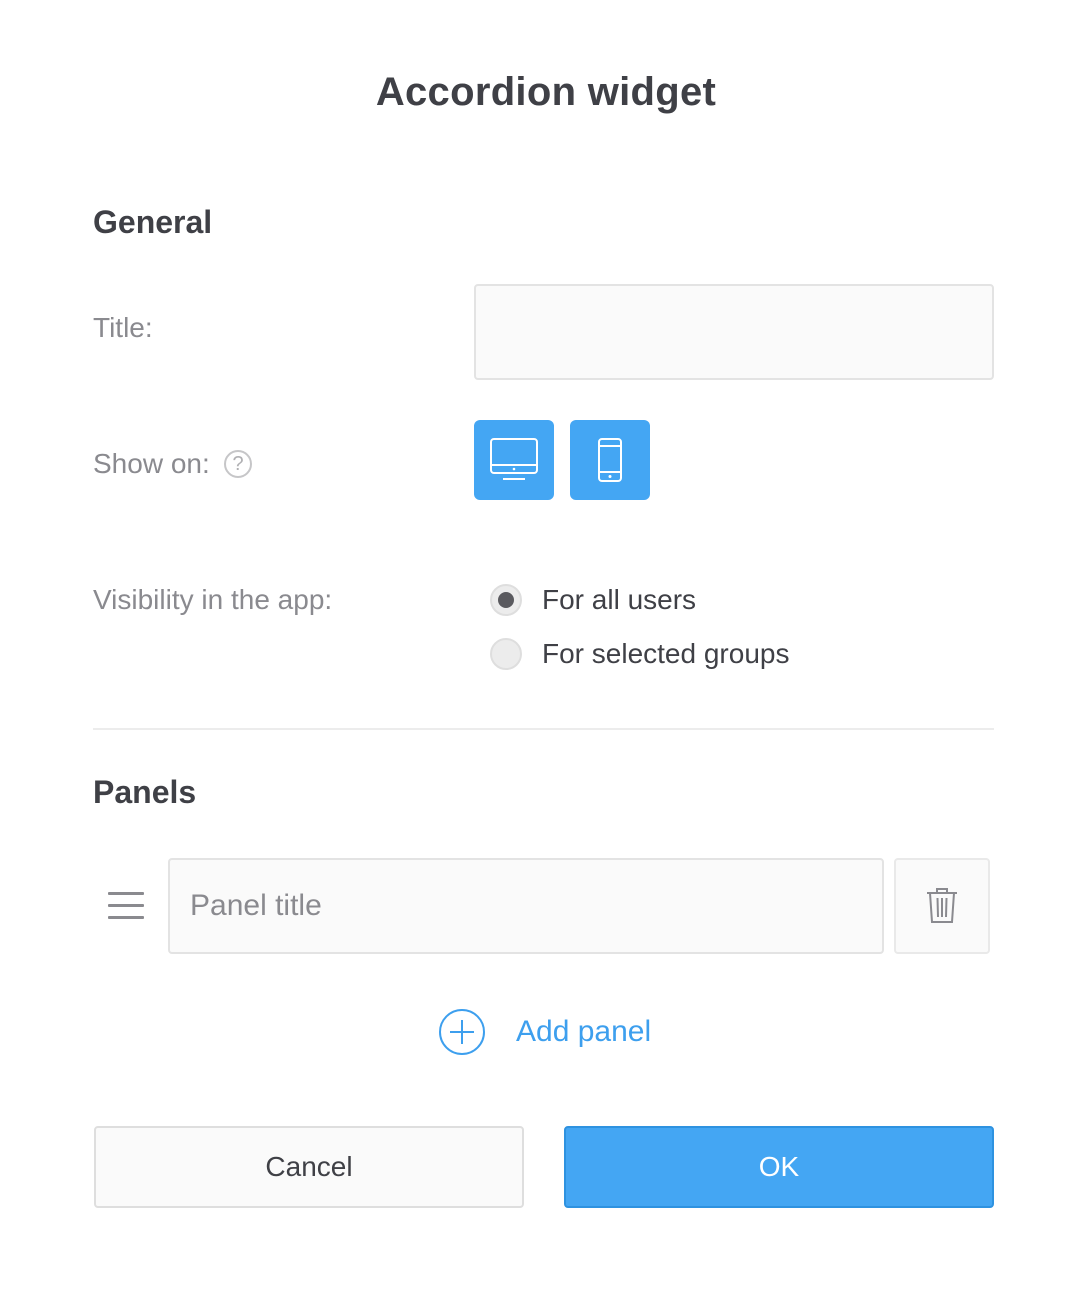  I want to click on add-panel-label: Add panel, so click(584, 1031).